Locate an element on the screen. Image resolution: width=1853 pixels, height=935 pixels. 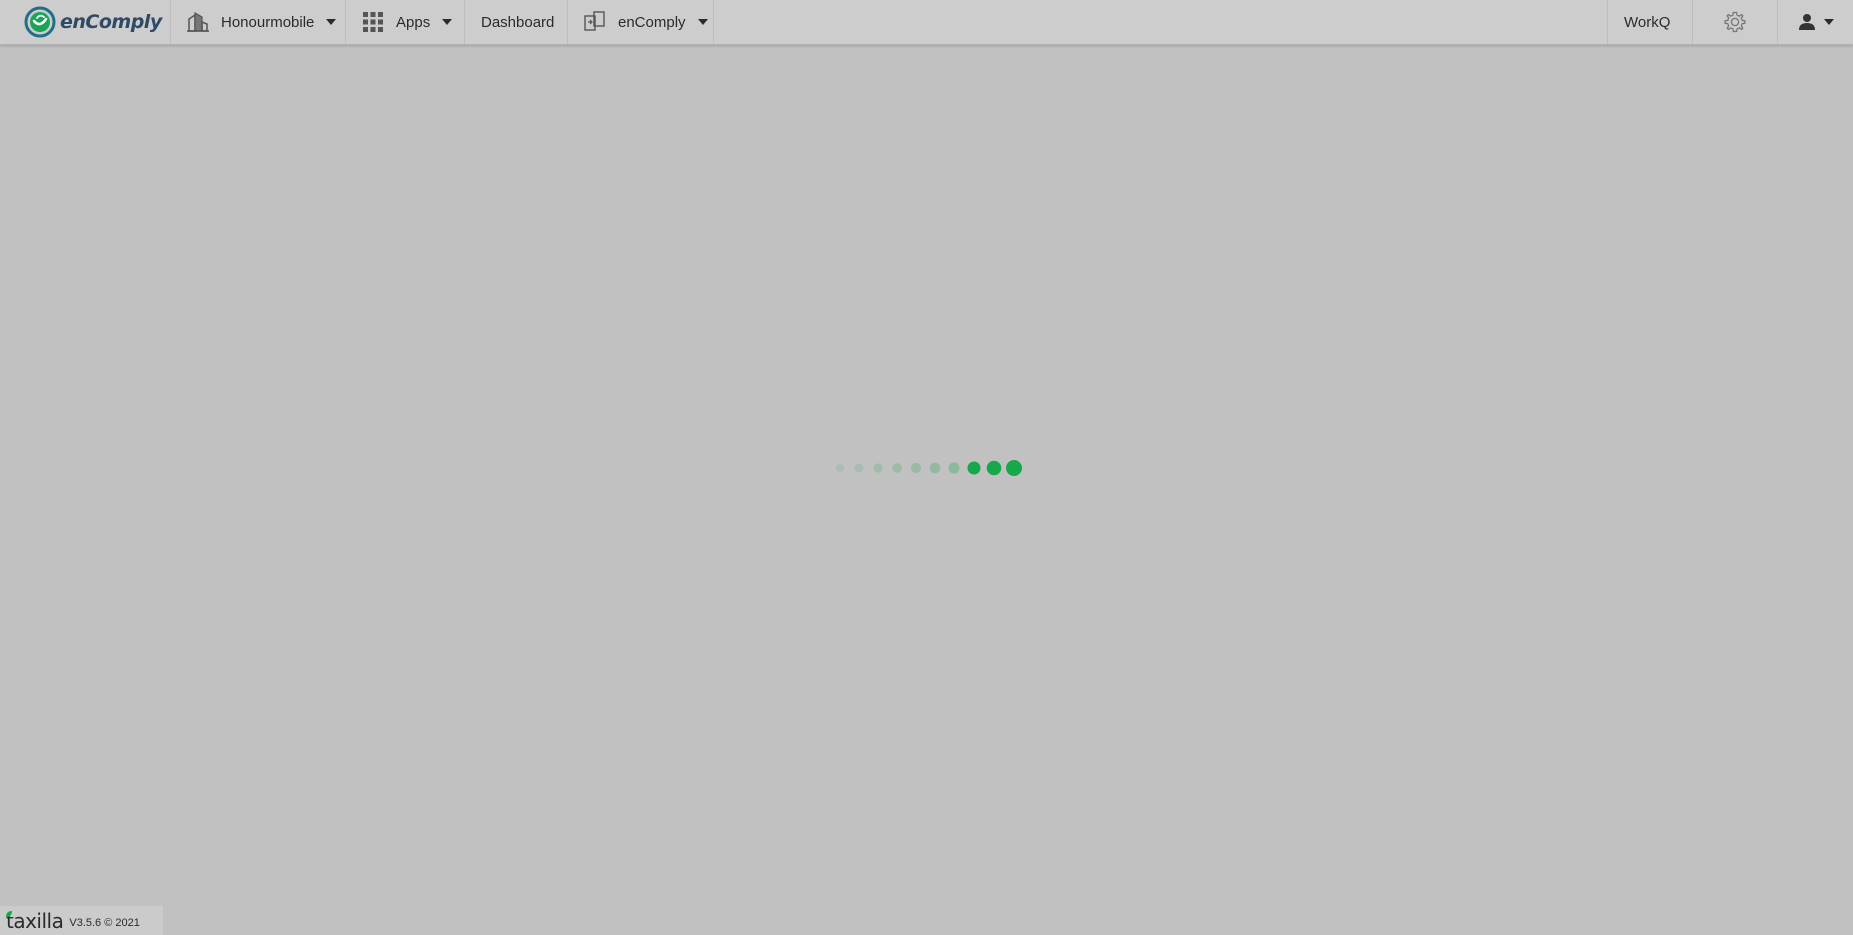
organization-dropdown: Honourmobile is located at coordinates (258, 22).